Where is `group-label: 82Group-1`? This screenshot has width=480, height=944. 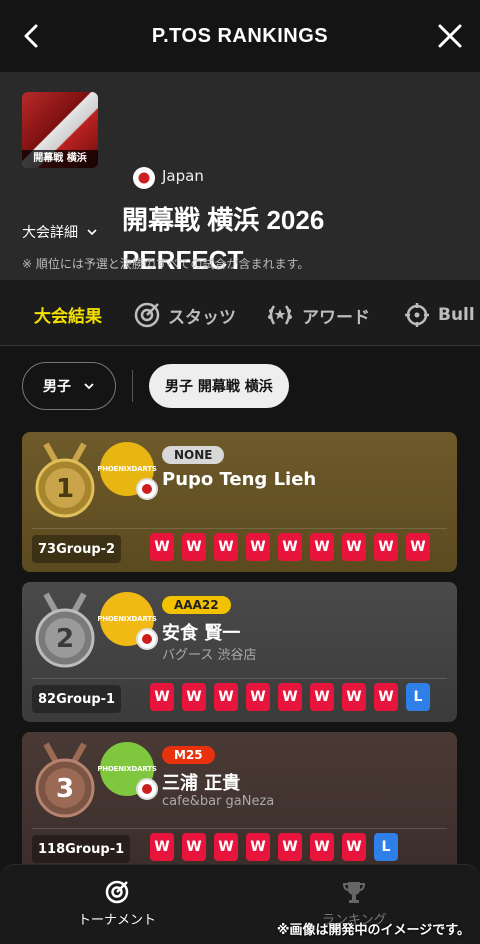 group-label: 82Group-1 is located at coordinates (77, 699).